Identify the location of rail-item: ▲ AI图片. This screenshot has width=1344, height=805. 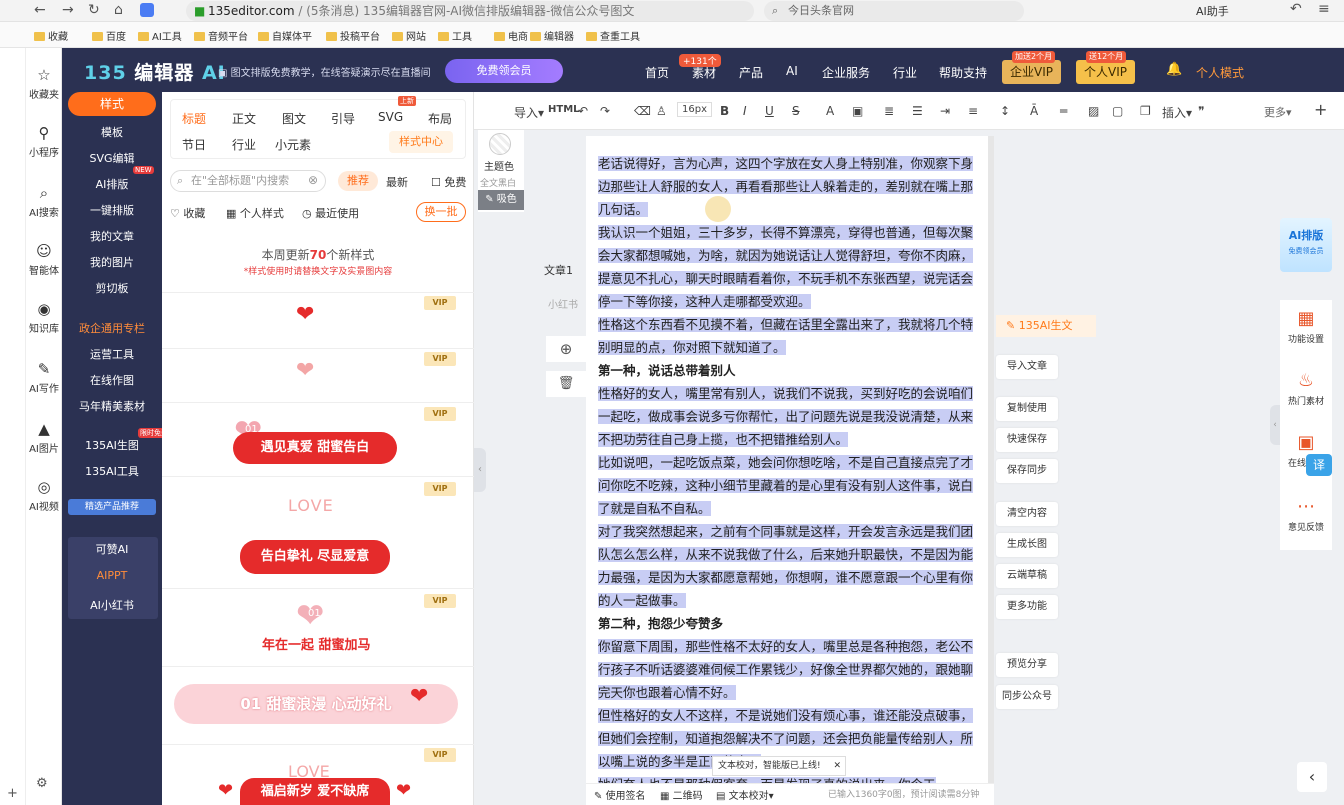
(44, 437).